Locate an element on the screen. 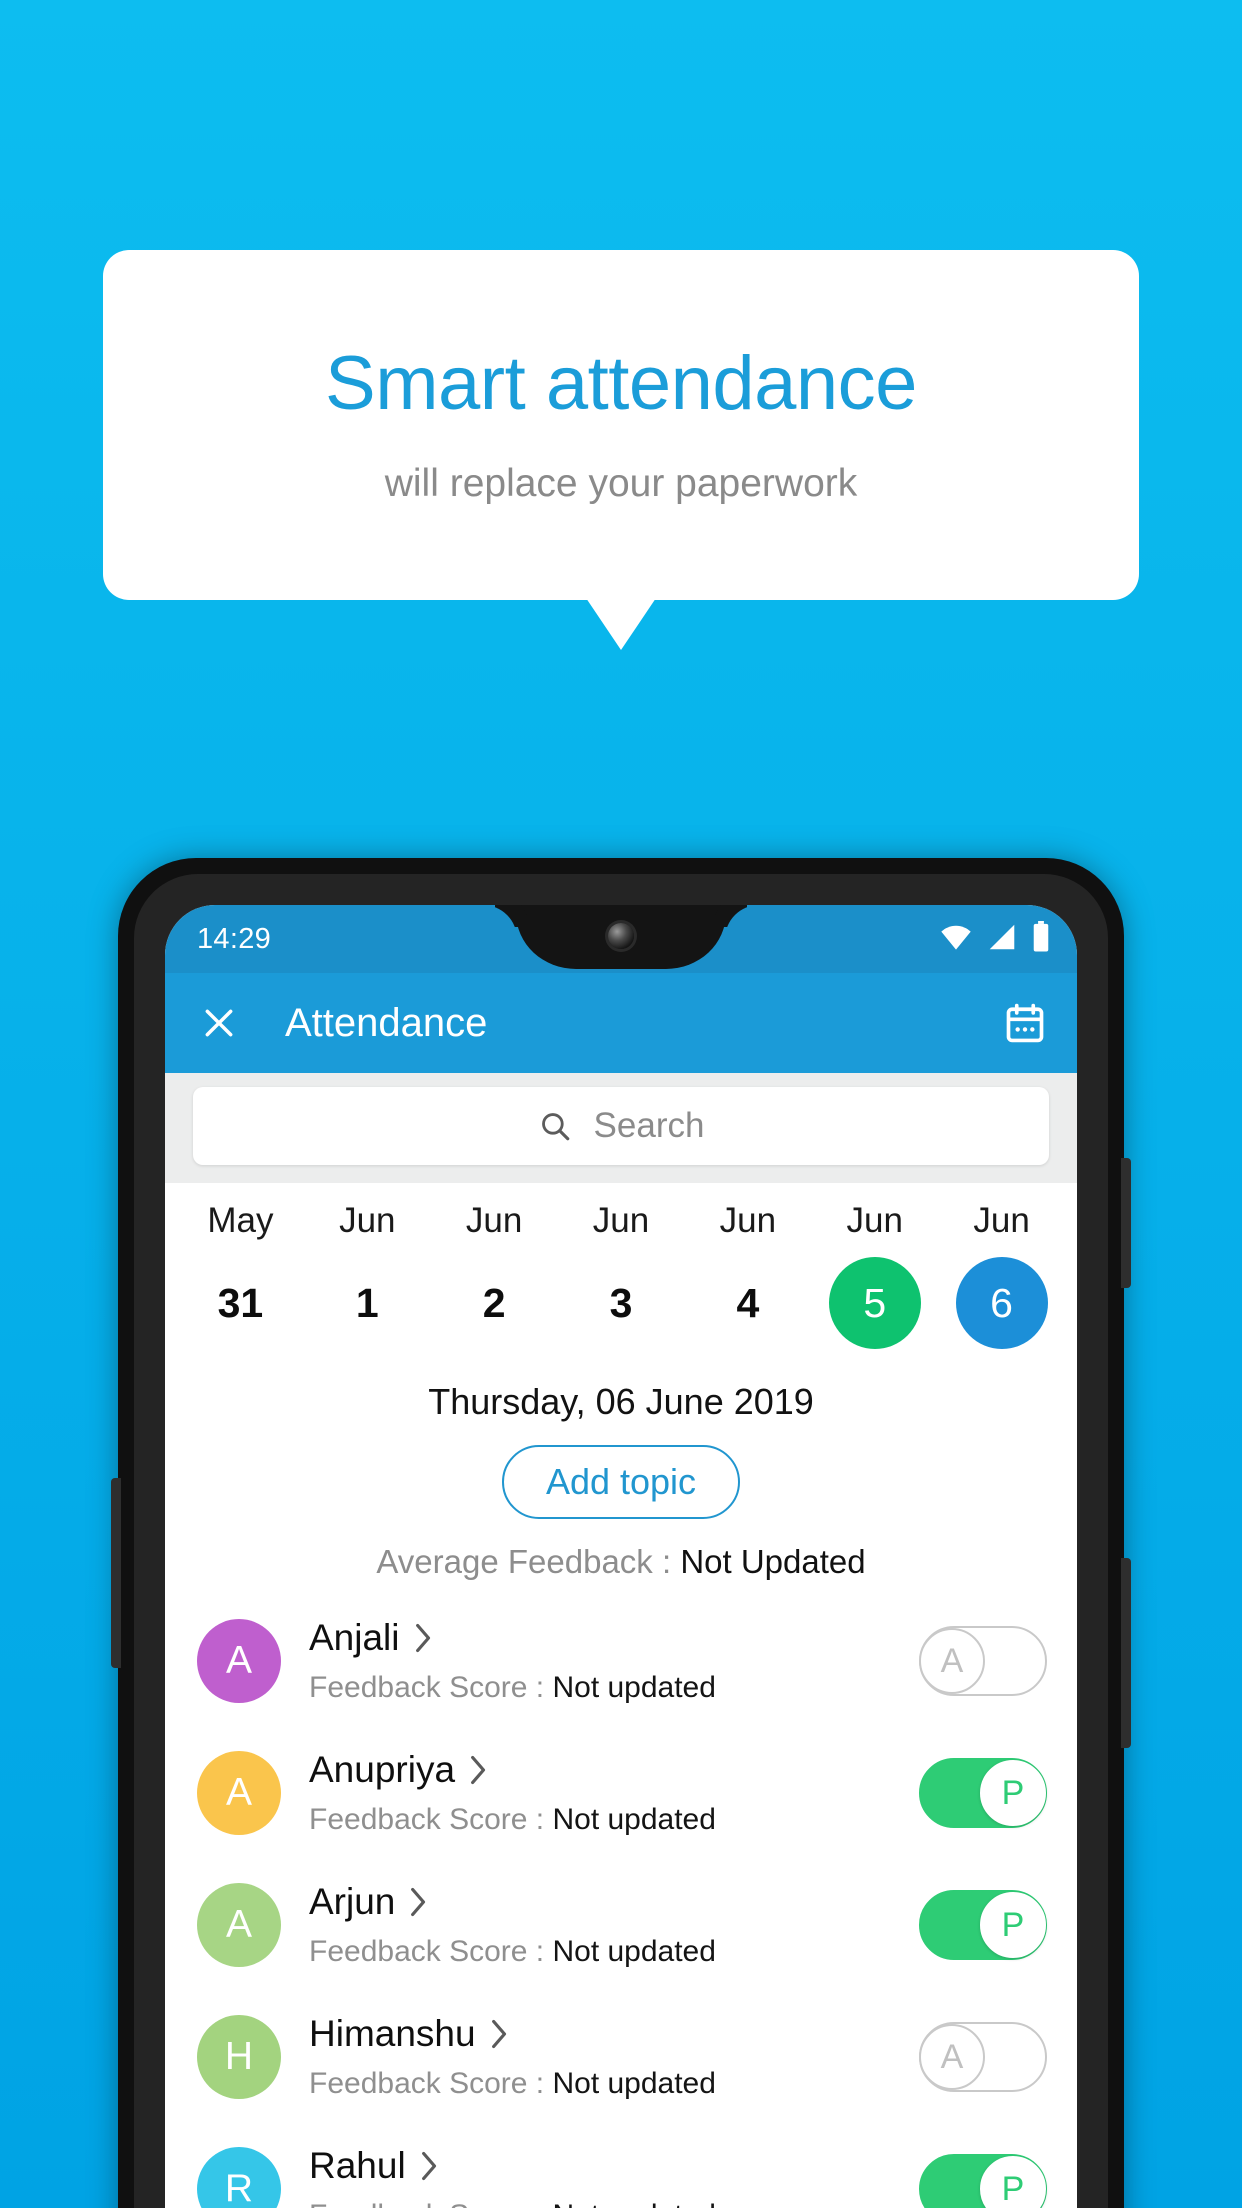 The height and width of the screenshot is (2208, 1242). date-cell: Jun 5 is located at coordinates (874, 1275).